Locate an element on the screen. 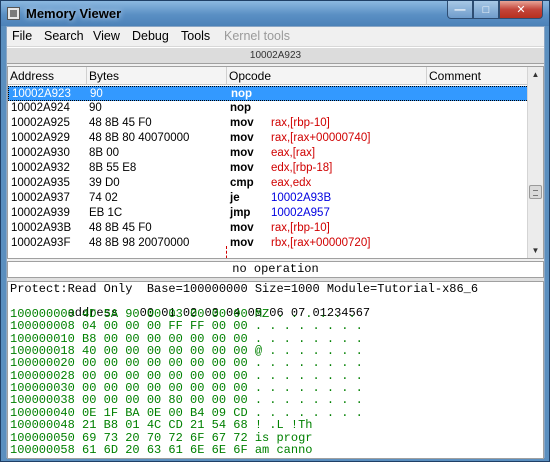 The height and width of the screenshot is (462, 550). menu-file: File is located at coordinates (22, 36).